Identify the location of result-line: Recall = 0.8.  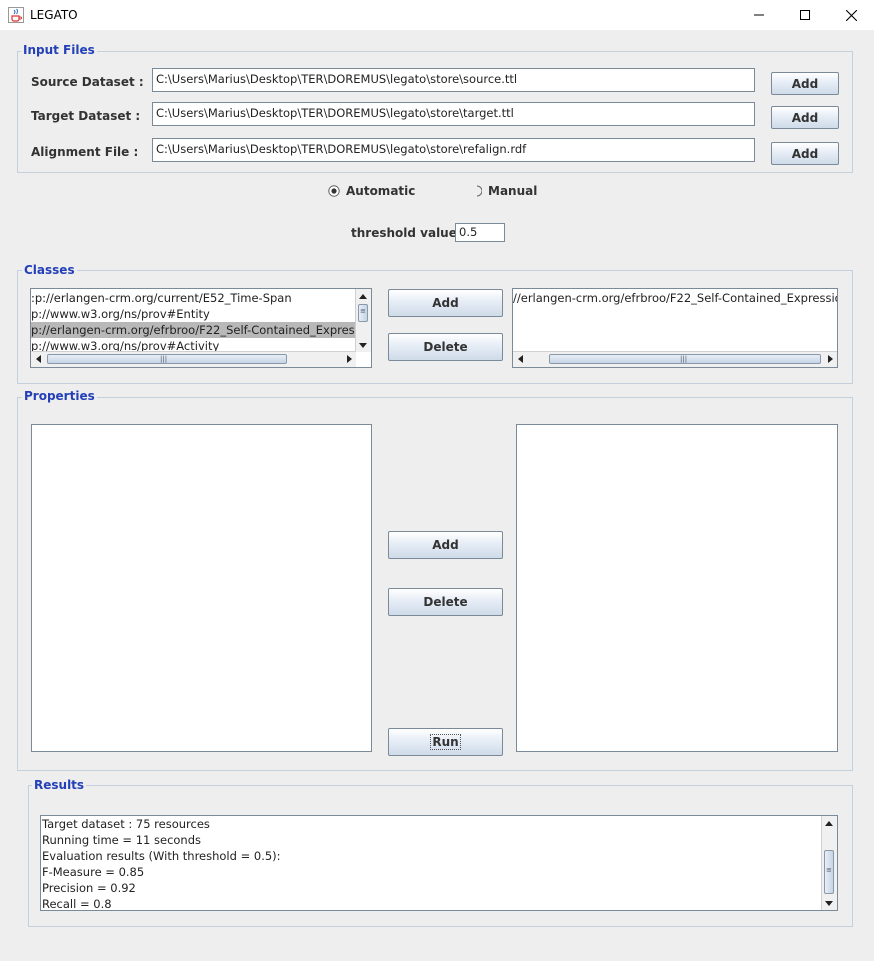
(77, 904).